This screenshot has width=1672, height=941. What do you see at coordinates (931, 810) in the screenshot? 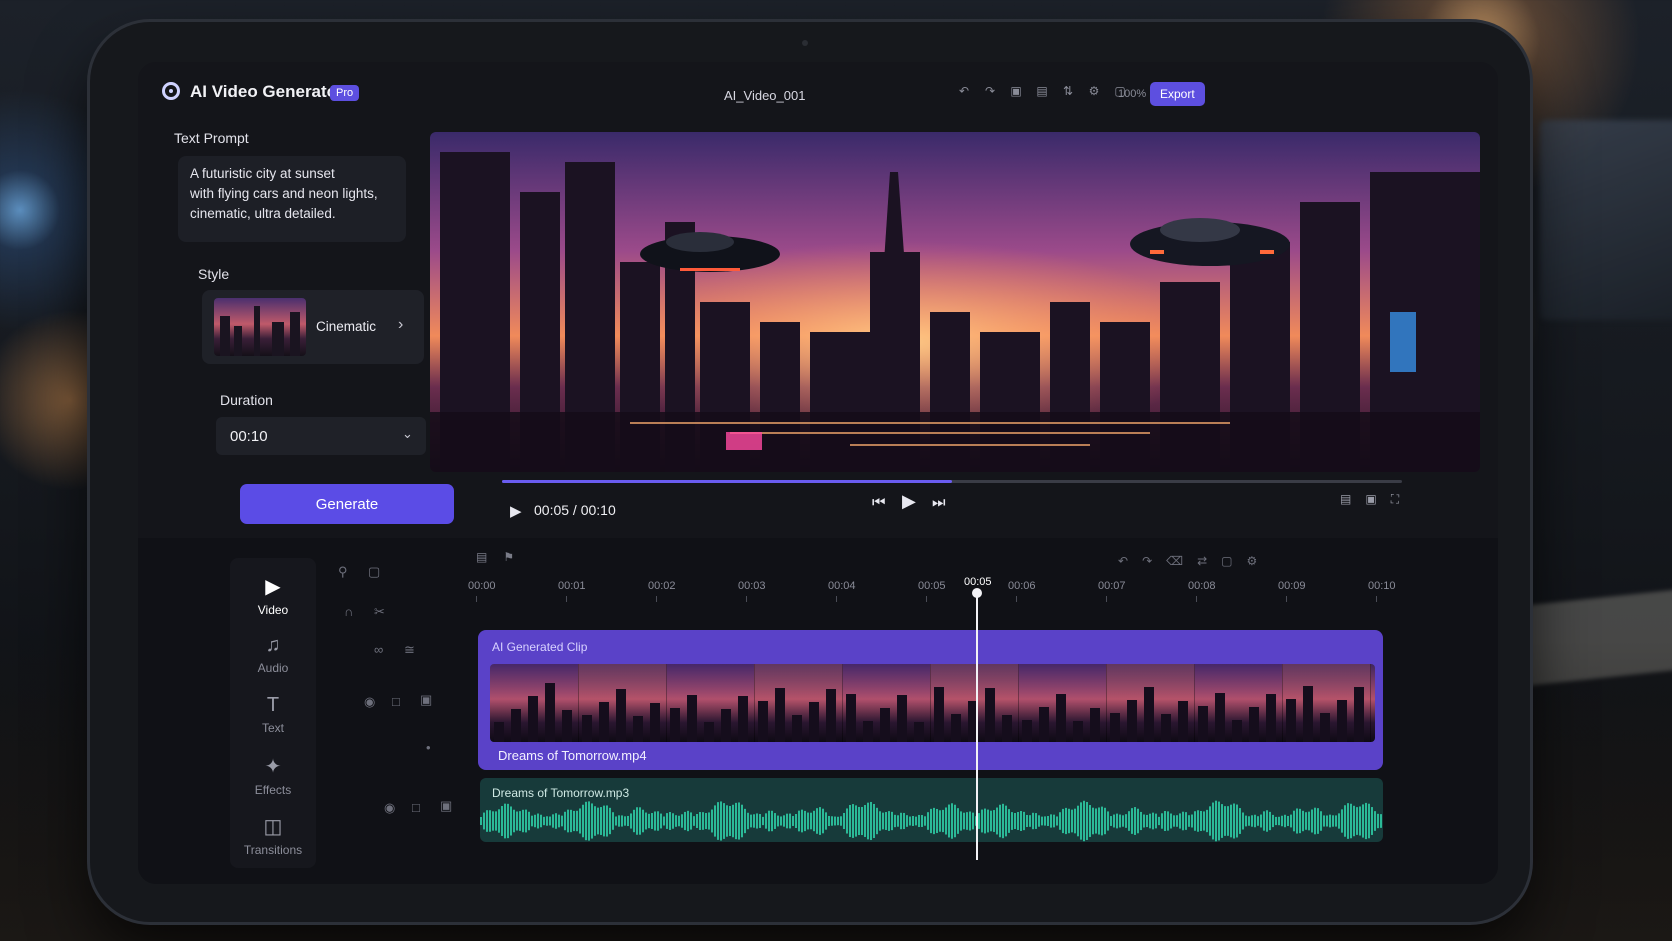
I see `audio-clip: Dreams of Tomorrow.mp3` at bounding box center [931, 810].